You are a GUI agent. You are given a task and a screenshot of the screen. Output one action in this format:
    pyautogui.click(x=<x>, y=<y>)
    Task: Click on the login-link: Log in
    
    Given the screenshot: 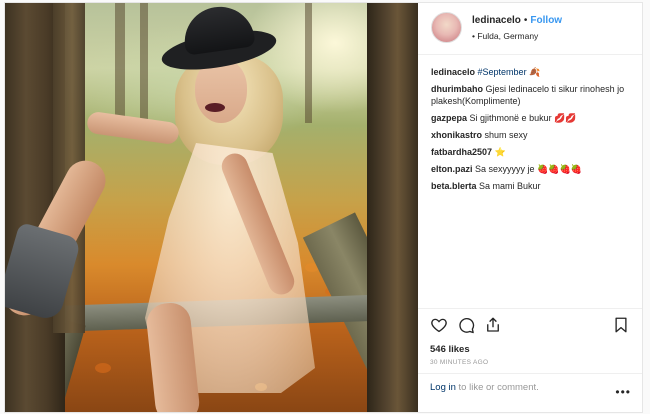 What is the action you would take?
    pyautogui.click(x=443, y=387)
    